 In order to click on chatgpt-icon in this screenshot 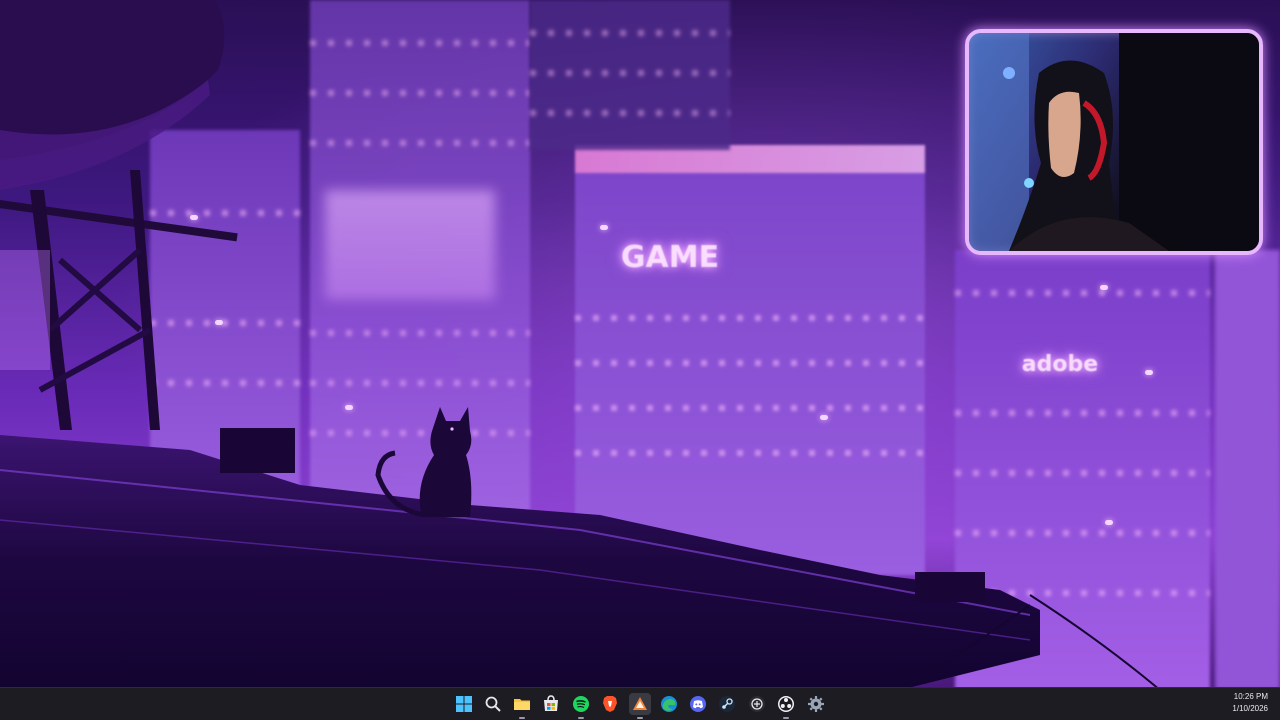, I will do `click(757, 704)`.